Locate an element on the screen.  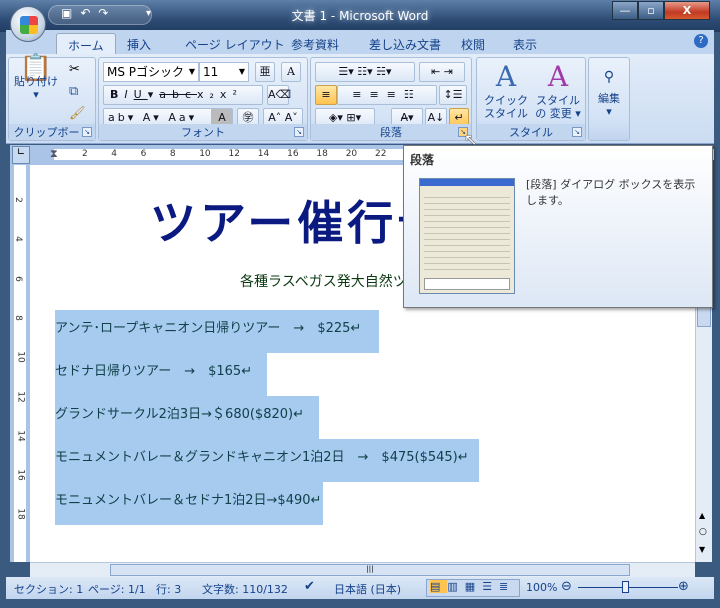
save-icon: ▣ is located at coordinates (70, 13).